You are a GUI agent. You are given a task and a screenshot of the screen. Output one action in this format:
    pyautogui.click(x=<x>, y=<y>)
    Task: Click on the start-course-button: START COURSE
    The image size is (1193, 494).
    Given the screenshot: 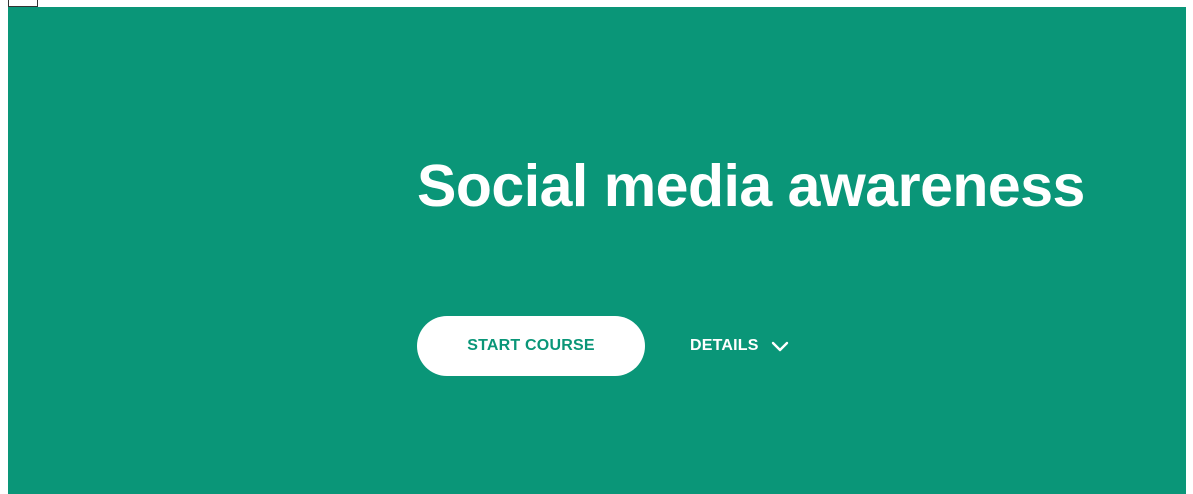 What is the action you would take?
    pyautogui.click(x=531, y=346)
    